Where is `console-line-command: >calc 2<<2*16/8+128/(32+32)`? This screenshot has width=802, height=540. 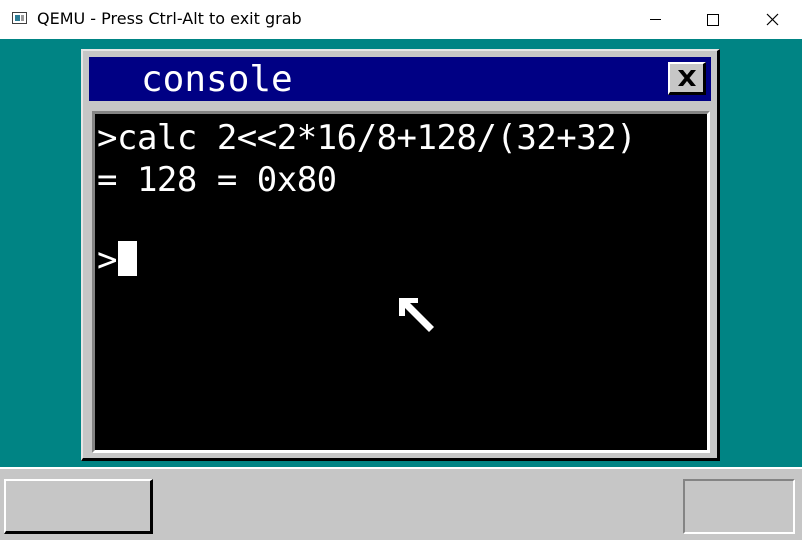
console-line-command: >calc 2<<2*16/8+128/(32+32) is located at coordinates (367, 138).